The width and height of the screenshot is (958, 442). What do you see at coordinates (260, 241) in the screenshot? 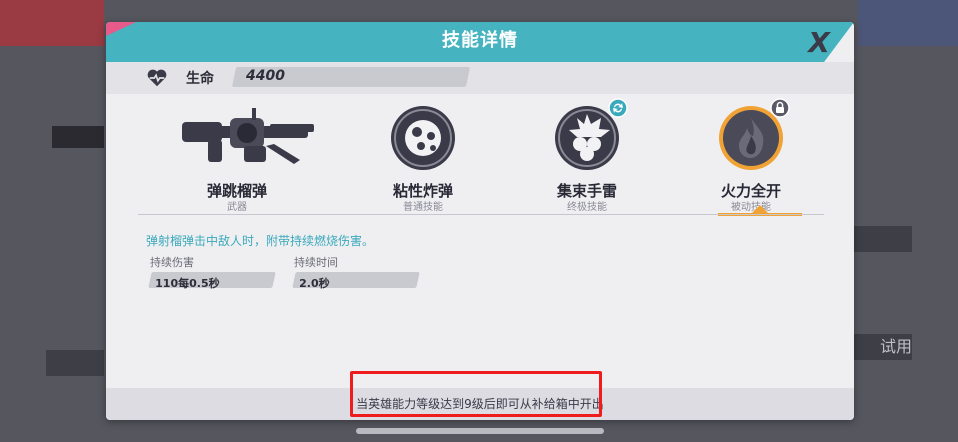
I see `skill-description: 弹射榴弹击中敌人时，附带持续燃烧伤害。` at bounding box center [260, 241].